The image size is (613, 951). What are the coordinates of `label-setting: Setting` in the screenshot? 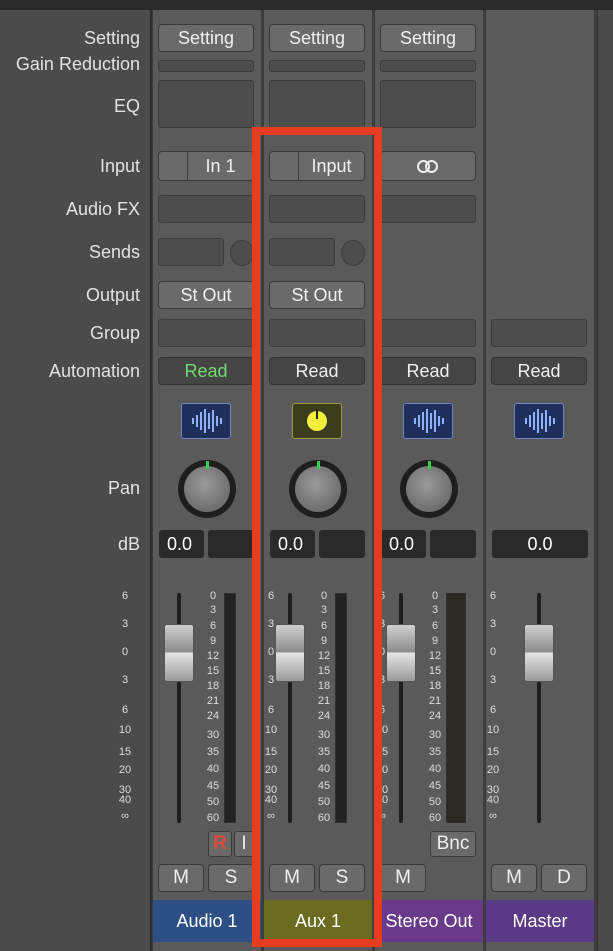 It's located at (111, 38).